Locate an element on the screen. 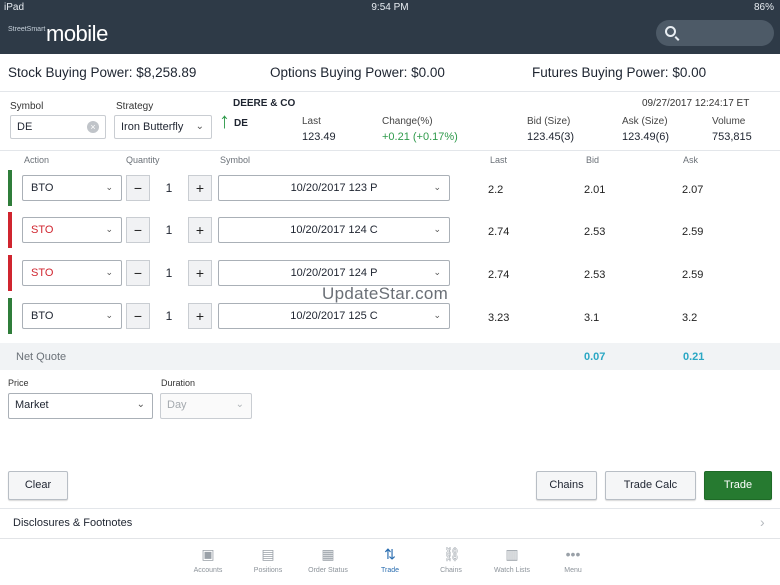 The width and height of the screenshot is (780, 585). chains-icon: ⛓ is located at coordinates (452, 554).